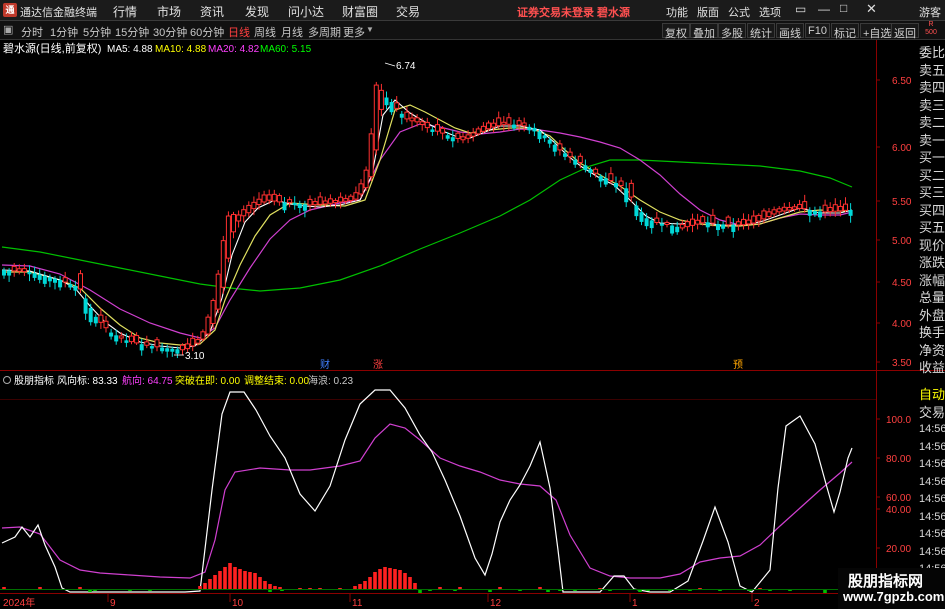 The image size is (945, 609). Describe the element at coordinates (704, 31) in the screenshot. I see `overlay-button: 叠加` at that location.